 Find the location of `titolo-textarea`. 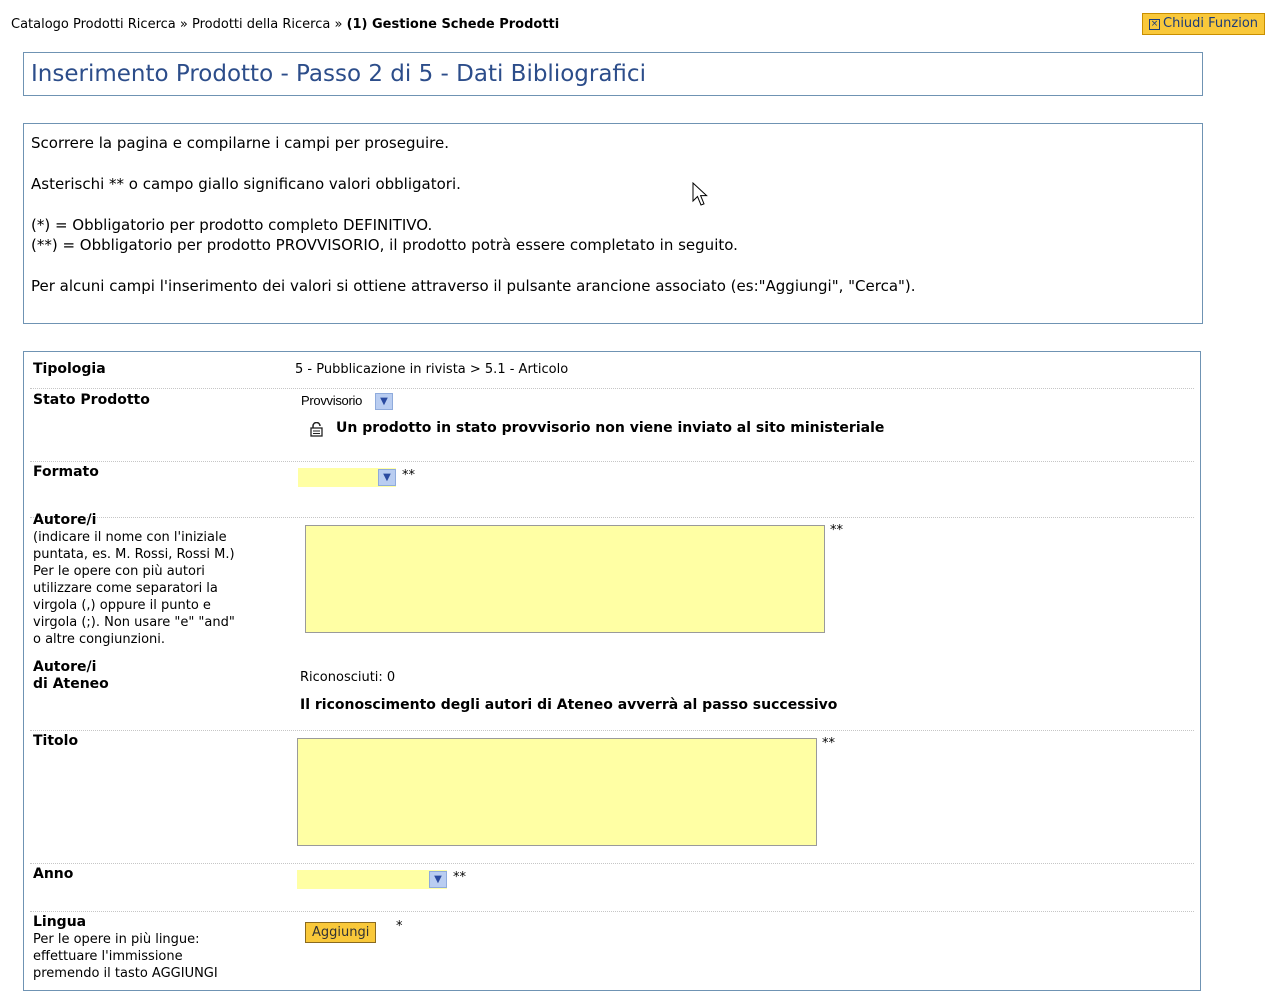

titolo-textarea is located at coordinates (557, 792).